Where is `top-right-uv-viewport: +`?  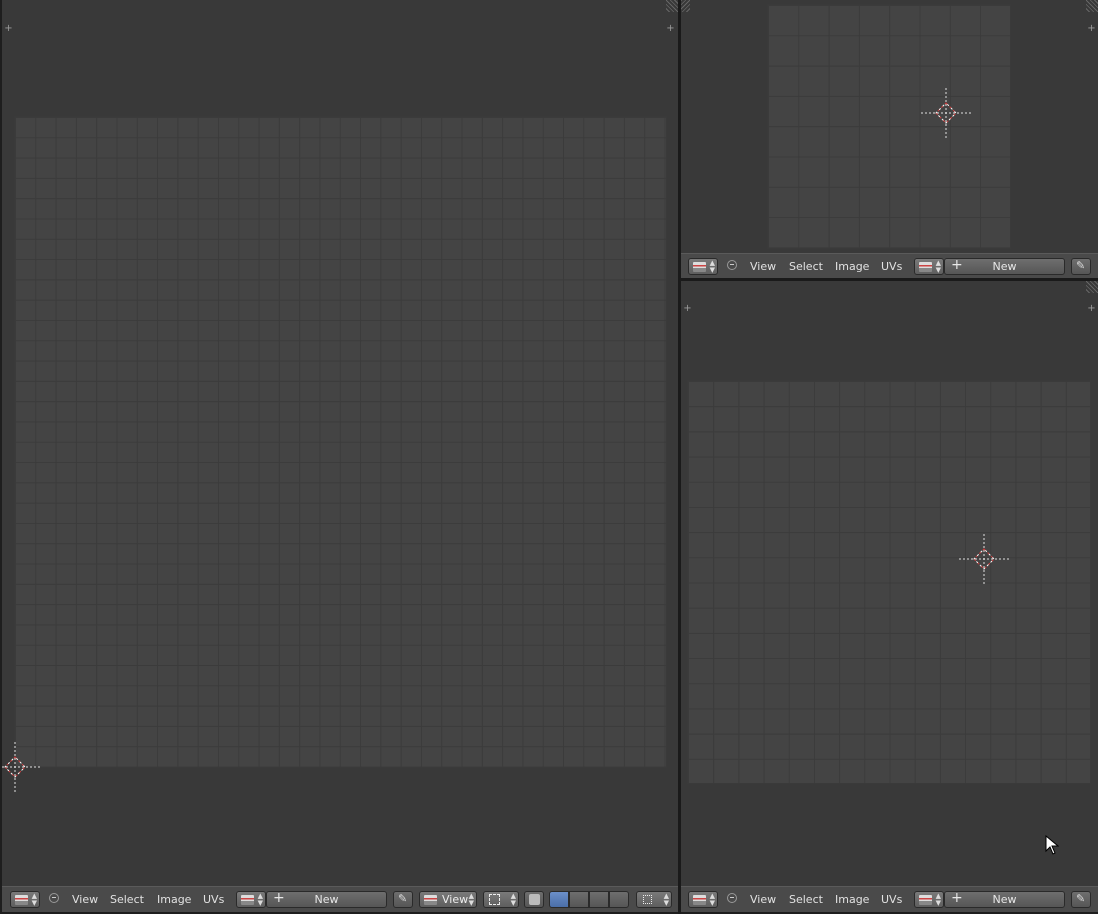
top-right-uv-viewport: + is located at coordinates (889, 126).